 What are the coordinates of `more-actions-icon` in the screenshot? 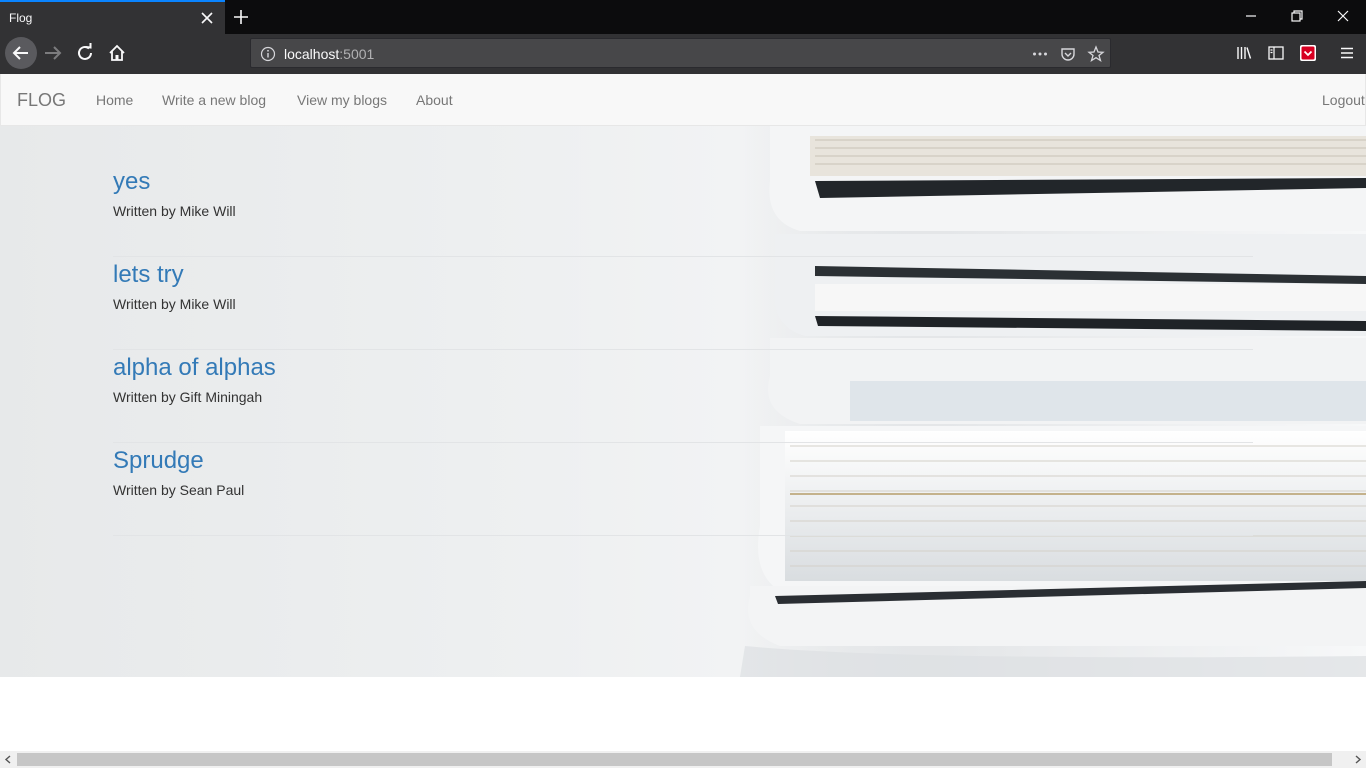 It's located at (1040, 54).